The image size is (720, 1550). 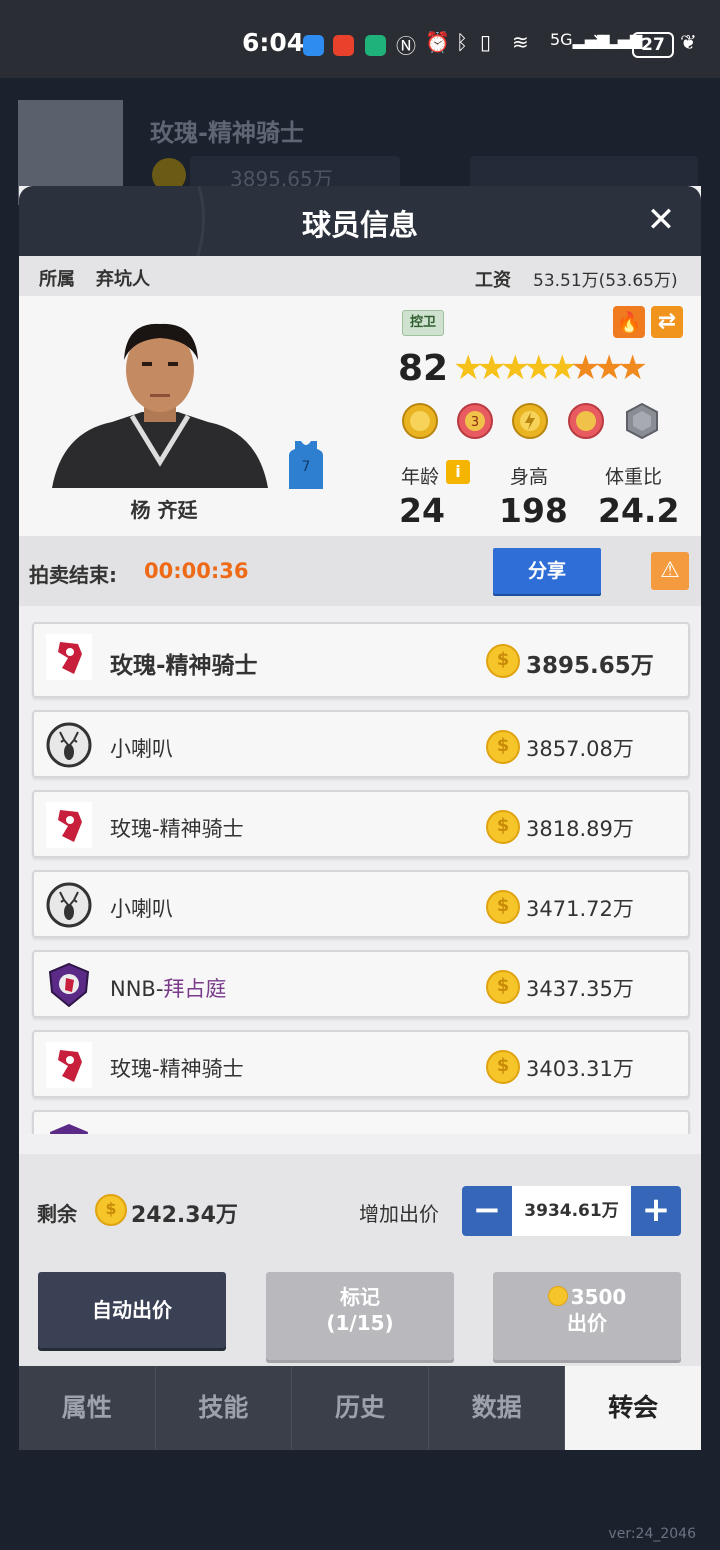 I want to click on tab-history: 历史, so click(x=360, y=1408).